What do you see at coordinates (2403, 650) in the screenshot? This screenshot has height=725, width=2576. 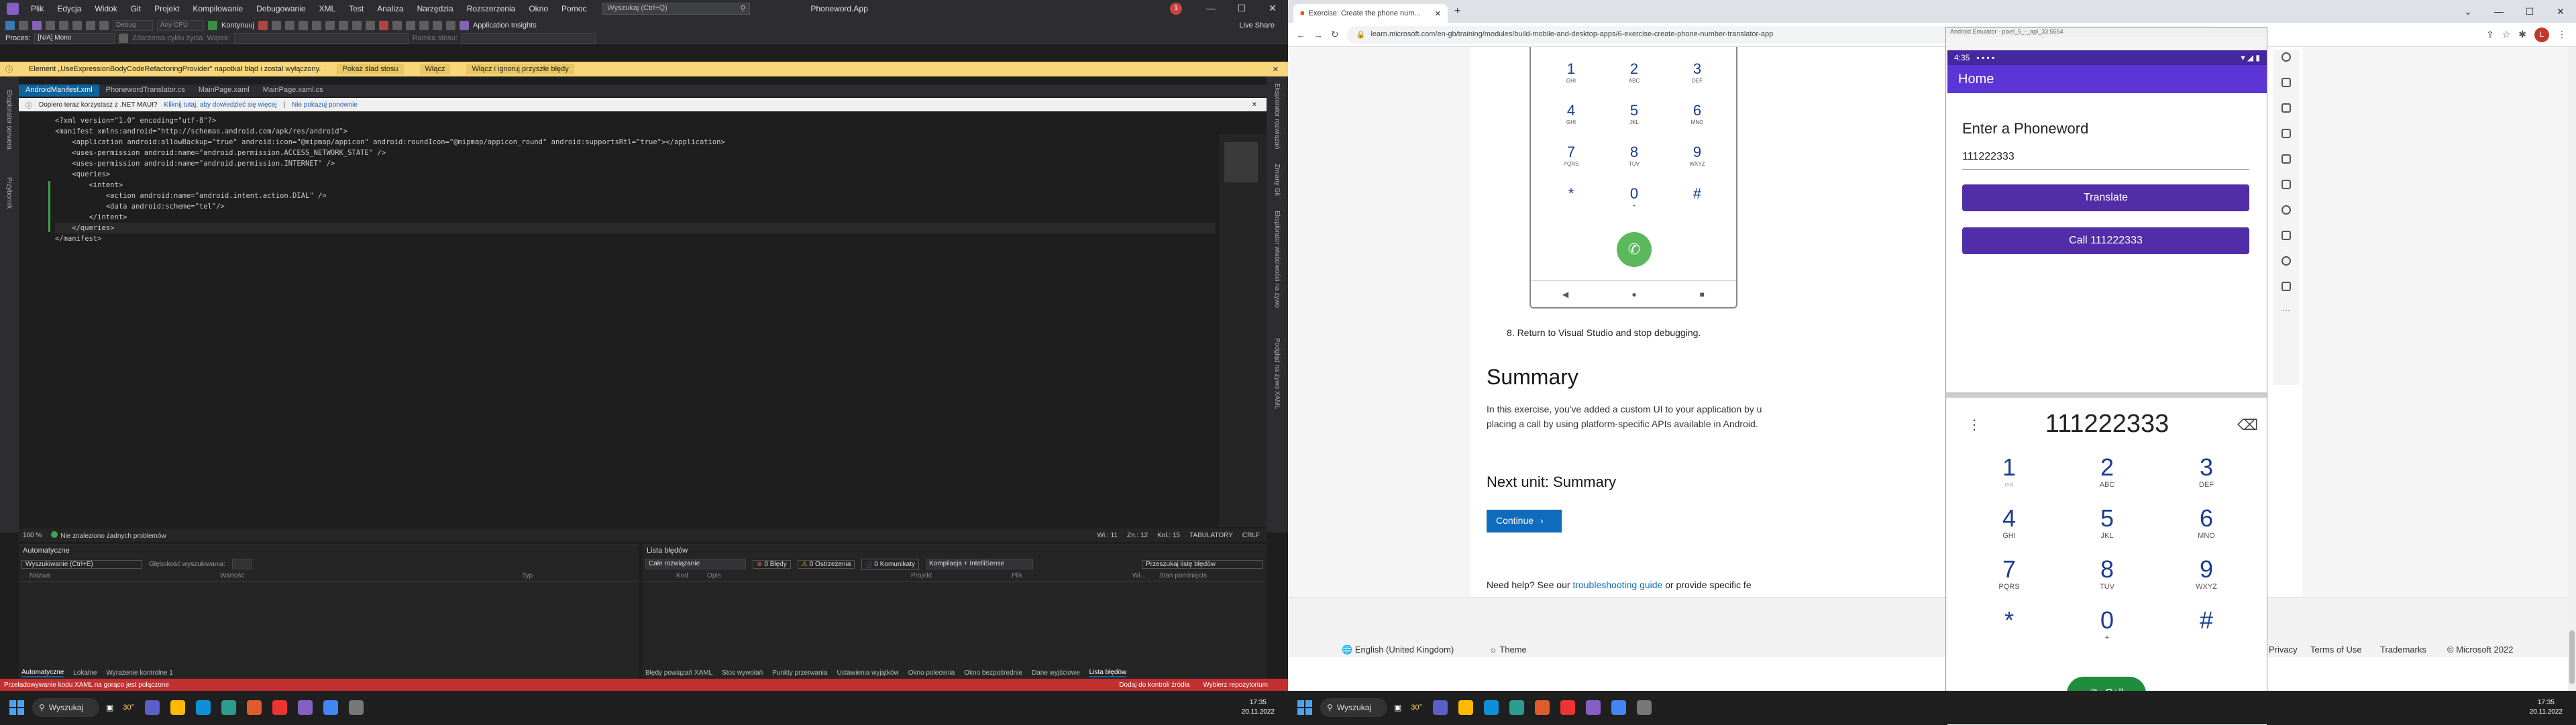 I see `trademarks-link: Trademarks` at bounding box center [2403, 650].